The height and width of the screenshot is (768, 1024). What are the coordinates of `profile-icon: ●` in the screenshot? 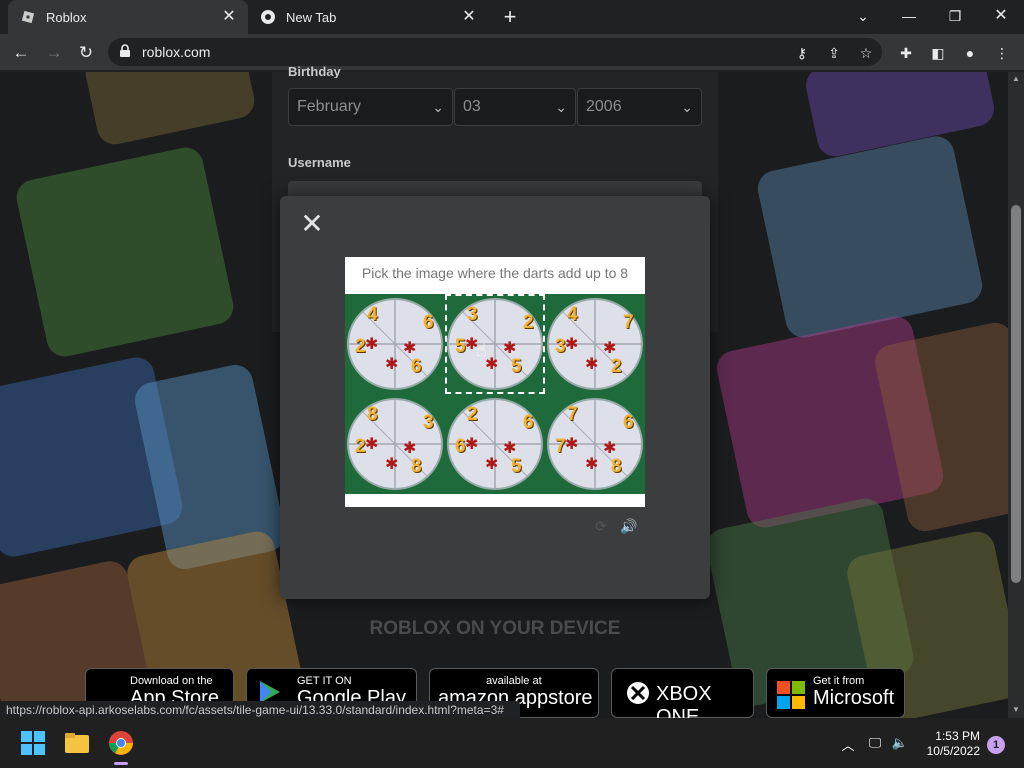 It's located at (970, 53).